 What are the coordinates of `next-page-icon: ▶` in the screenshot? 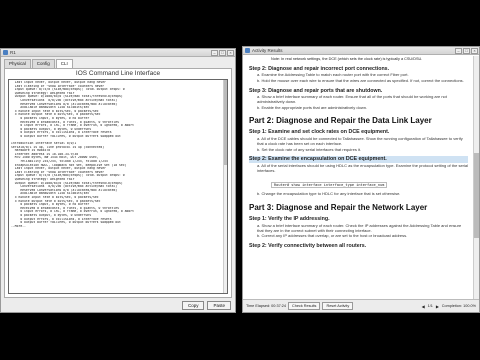 It's located at (437, 306).